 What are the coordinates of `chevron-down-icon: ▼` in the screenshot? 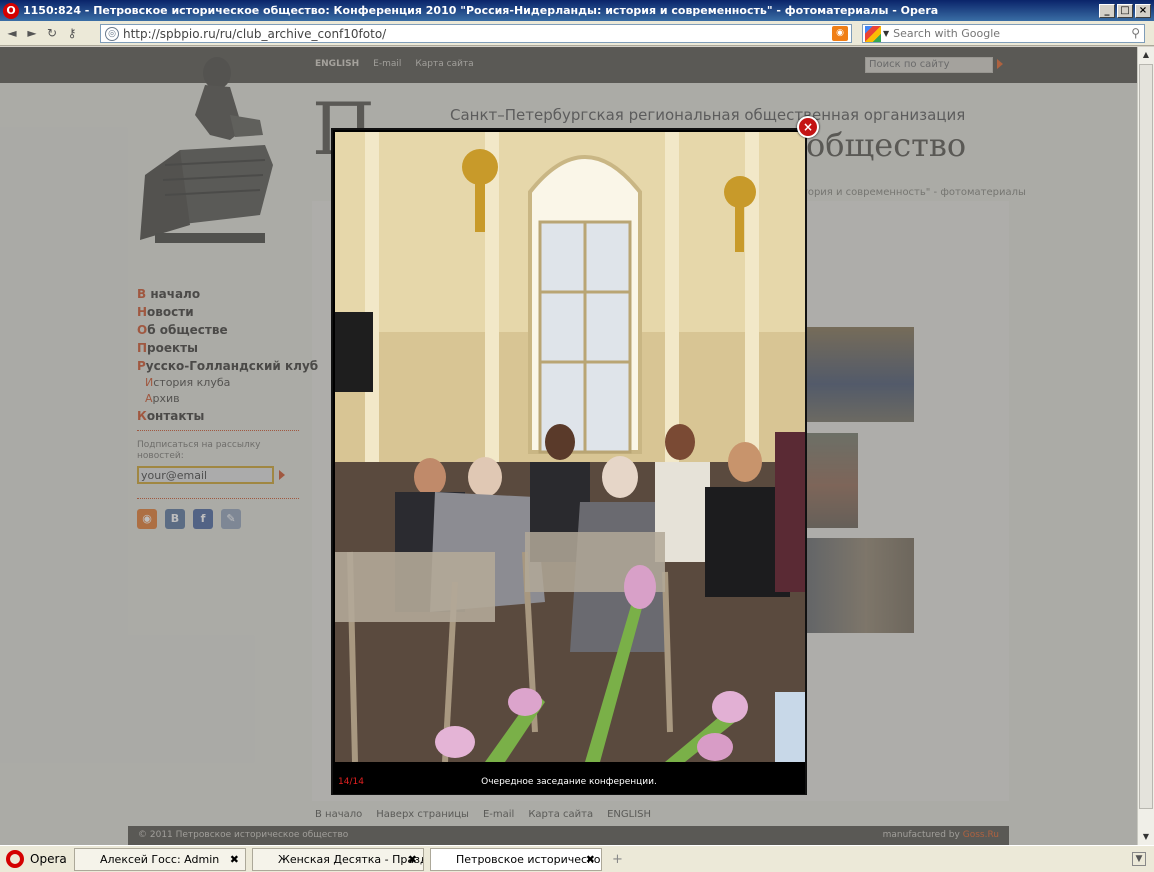 It's located at (886, 33).